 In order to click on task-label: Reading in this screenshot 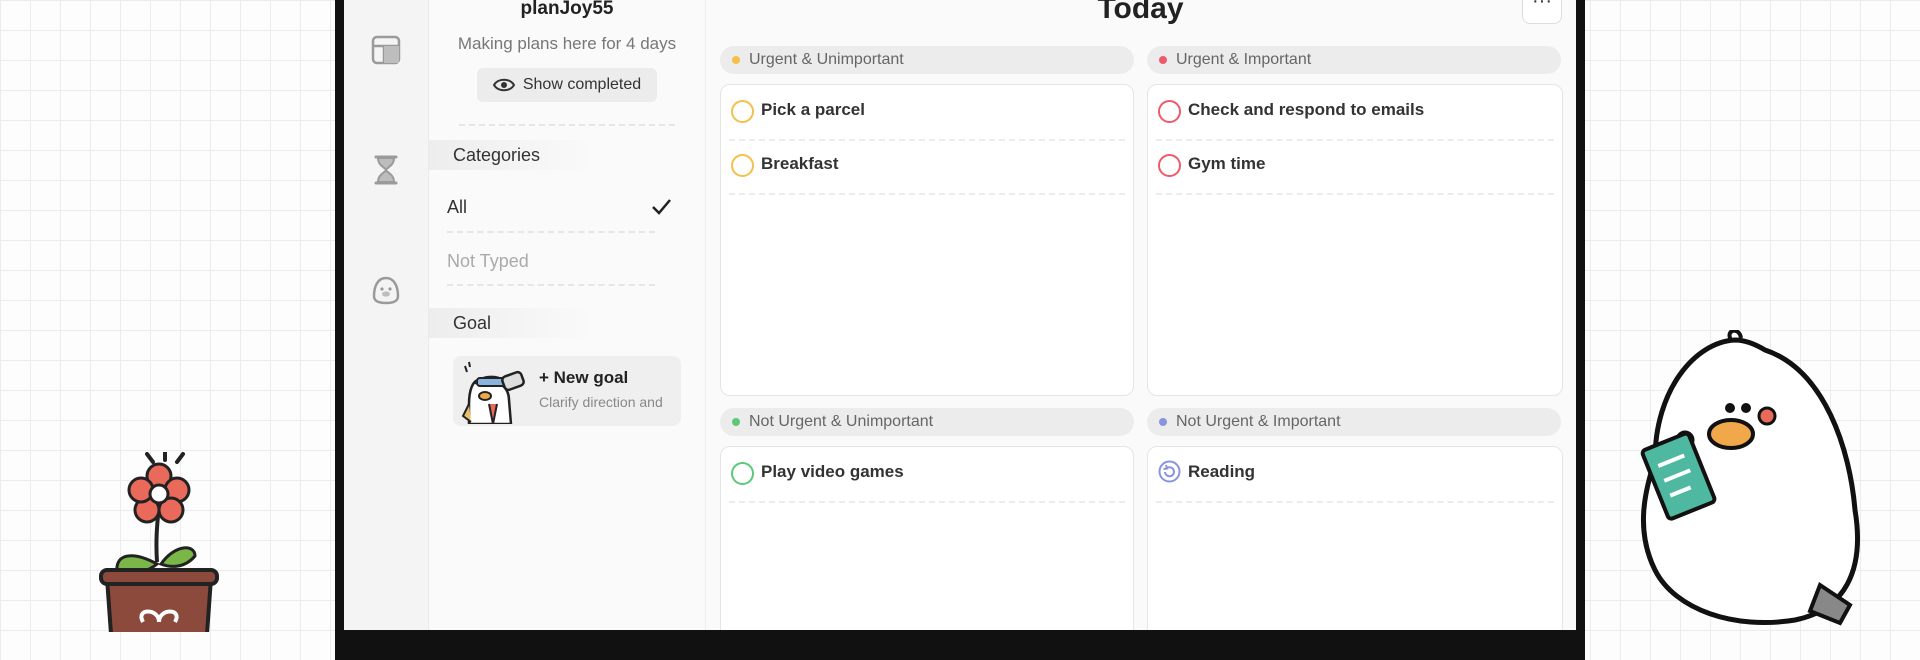, I will do `click(1222, 471)`.